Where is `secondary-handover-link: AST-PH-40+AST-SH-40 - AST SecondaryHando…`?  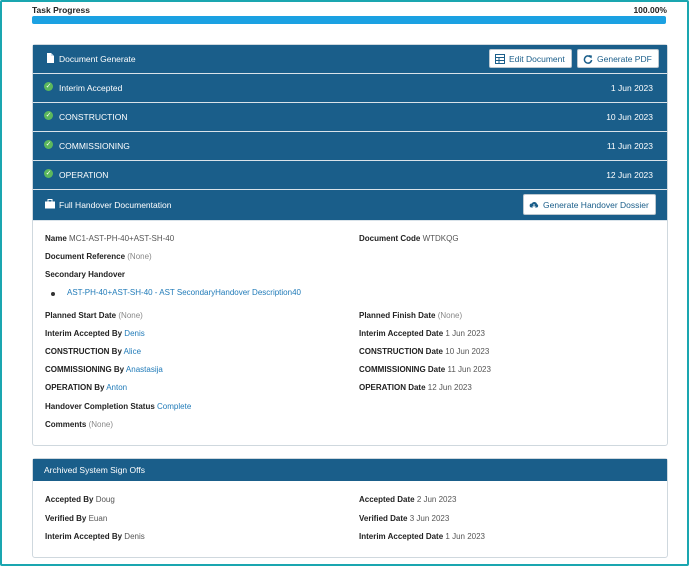
secondary-handover-link: AST-PH-40+AST-SH-40 - AST SecondaryHando… is located at coordinates (184, 292).